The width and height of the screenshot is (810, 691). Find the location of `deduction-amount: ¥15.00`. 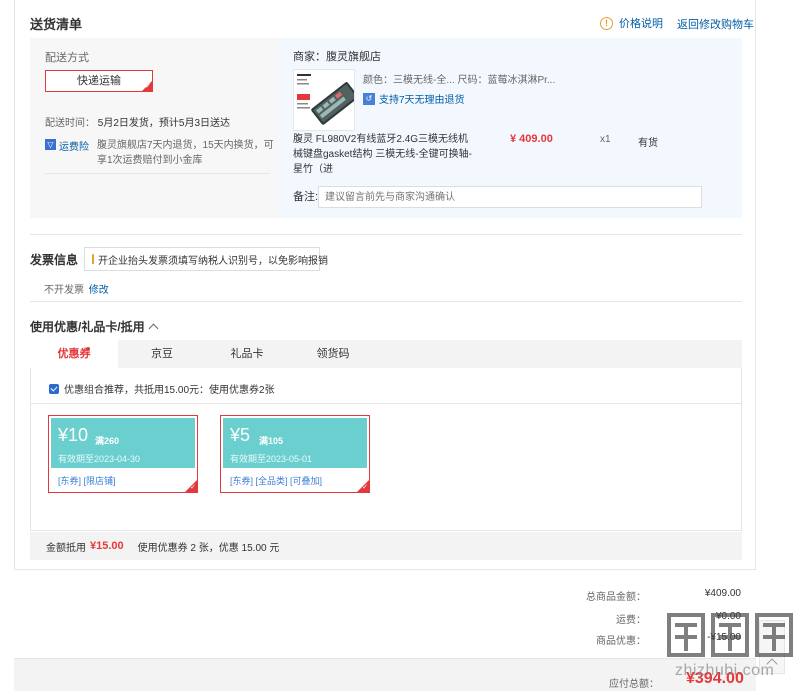

deduction-amount: ¥15.00 is located at coordinates (107, 546).